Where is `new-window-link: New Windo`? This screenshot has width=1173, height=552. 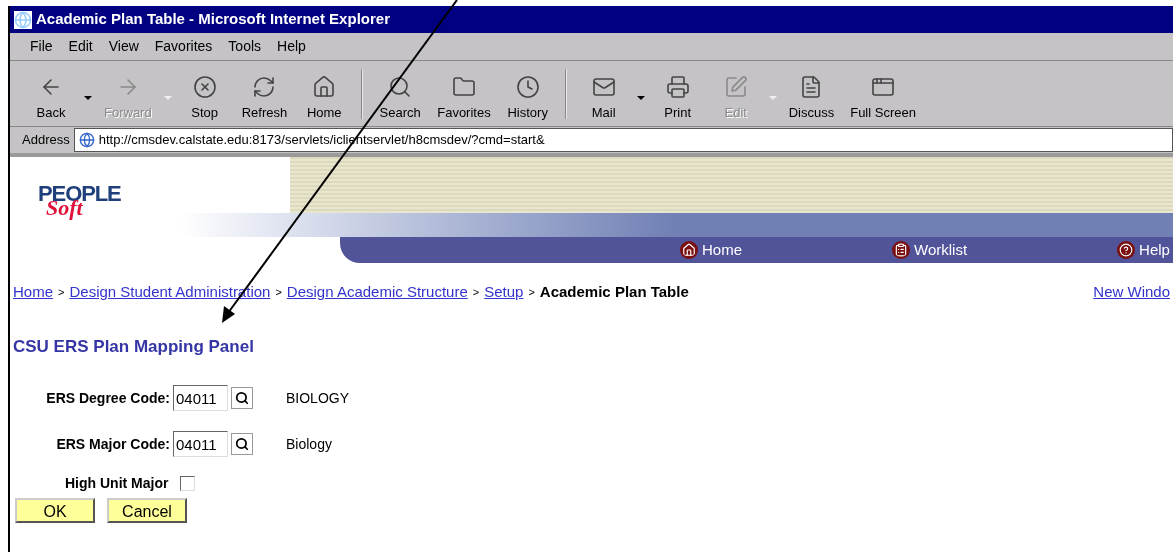
new-window-link: New Windo is located at coordinates (1131, 292).